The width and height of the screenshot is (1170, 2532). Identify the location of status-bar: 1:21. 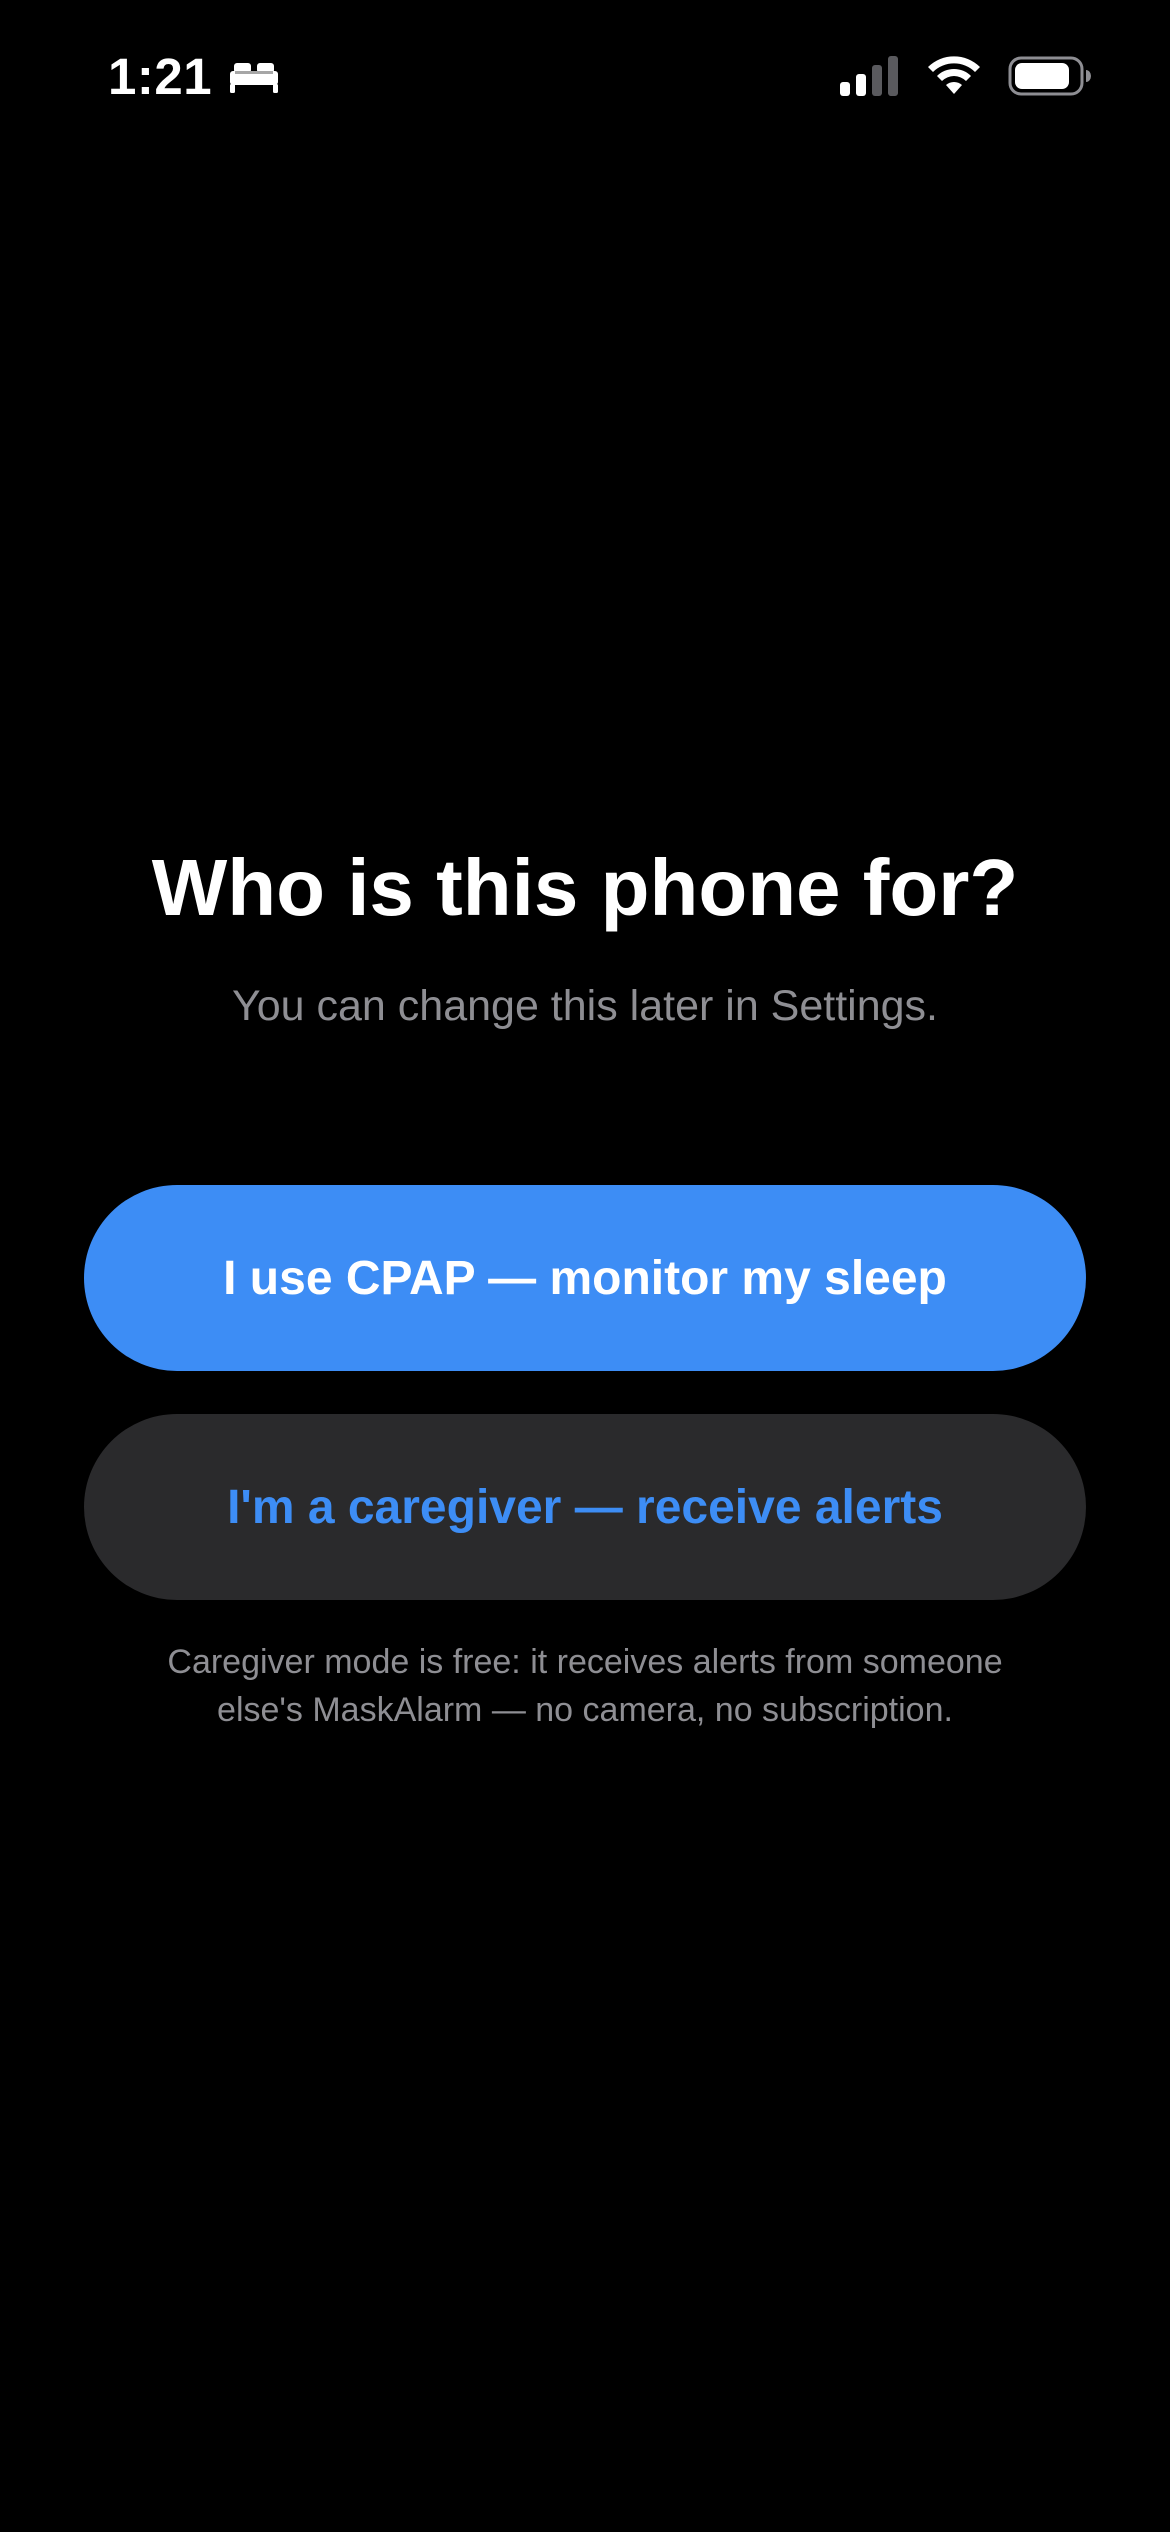
(585, 75).